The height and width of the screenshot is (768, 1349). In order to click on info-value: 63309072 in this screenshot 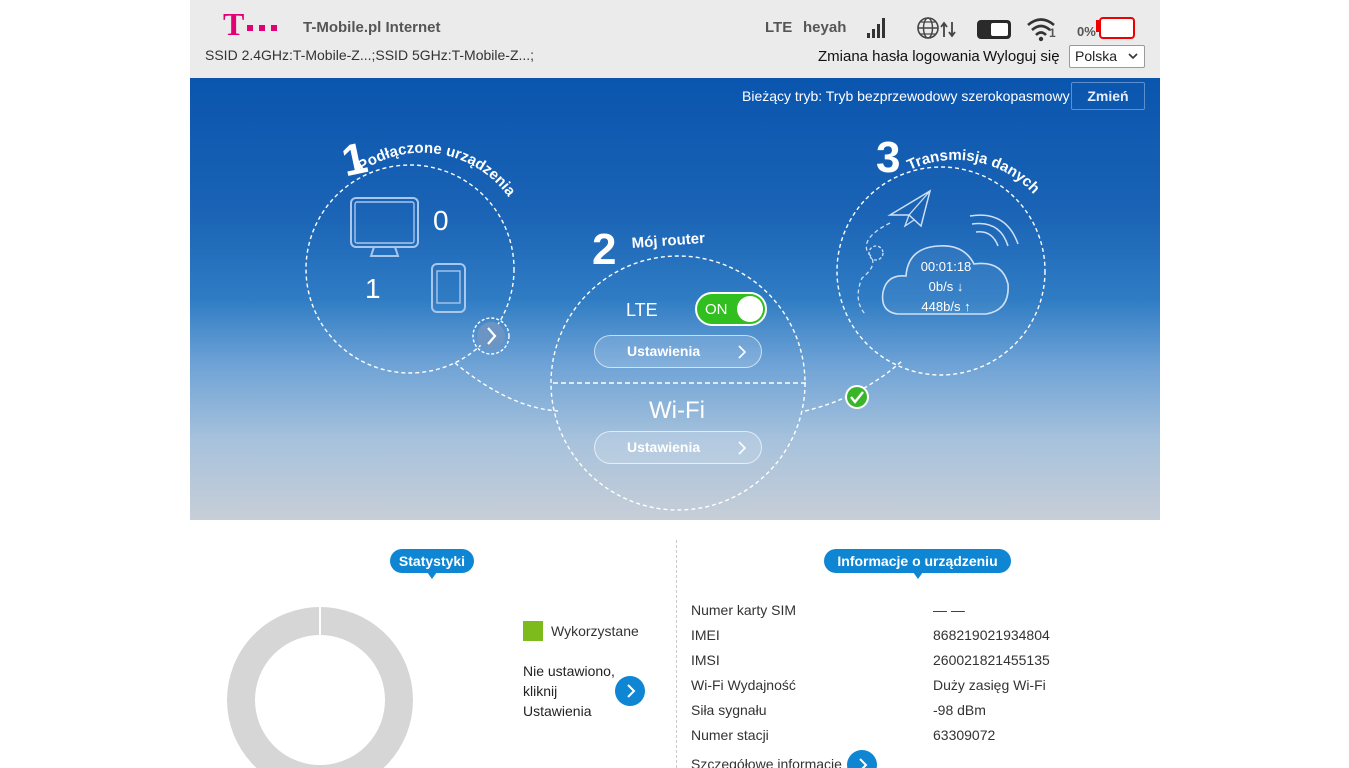, I will do `click(964, 735)`.